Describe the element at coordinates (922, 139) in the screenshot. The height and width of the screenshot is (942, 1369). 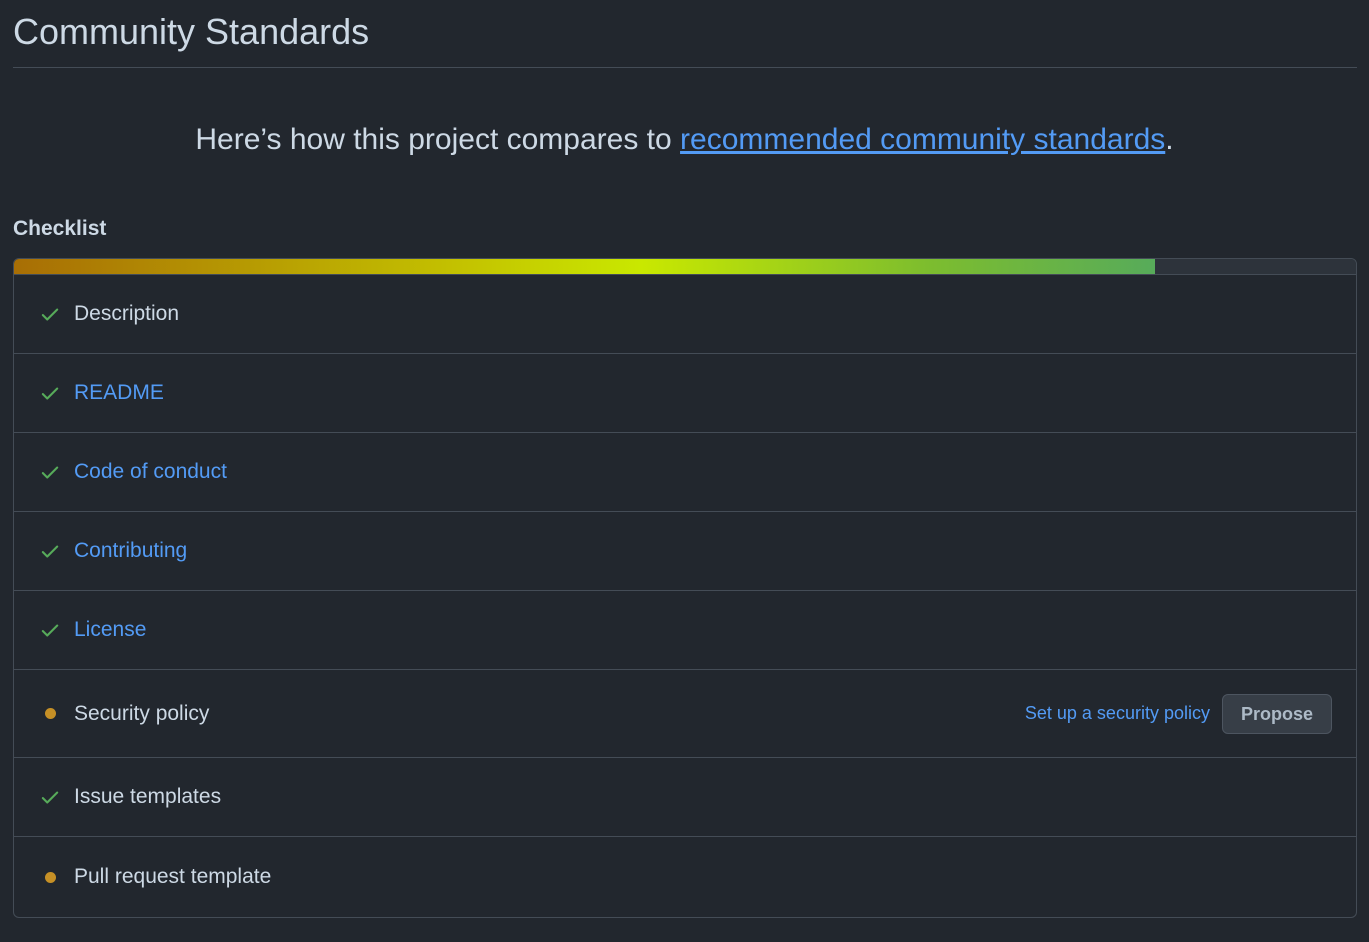
I see `recommended-standards-link: recommended community standards` at that location.